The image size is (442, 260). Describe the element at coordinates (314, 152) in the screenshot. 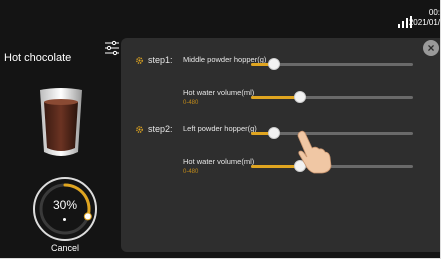

I see `hand-pointer-icon` at that location.